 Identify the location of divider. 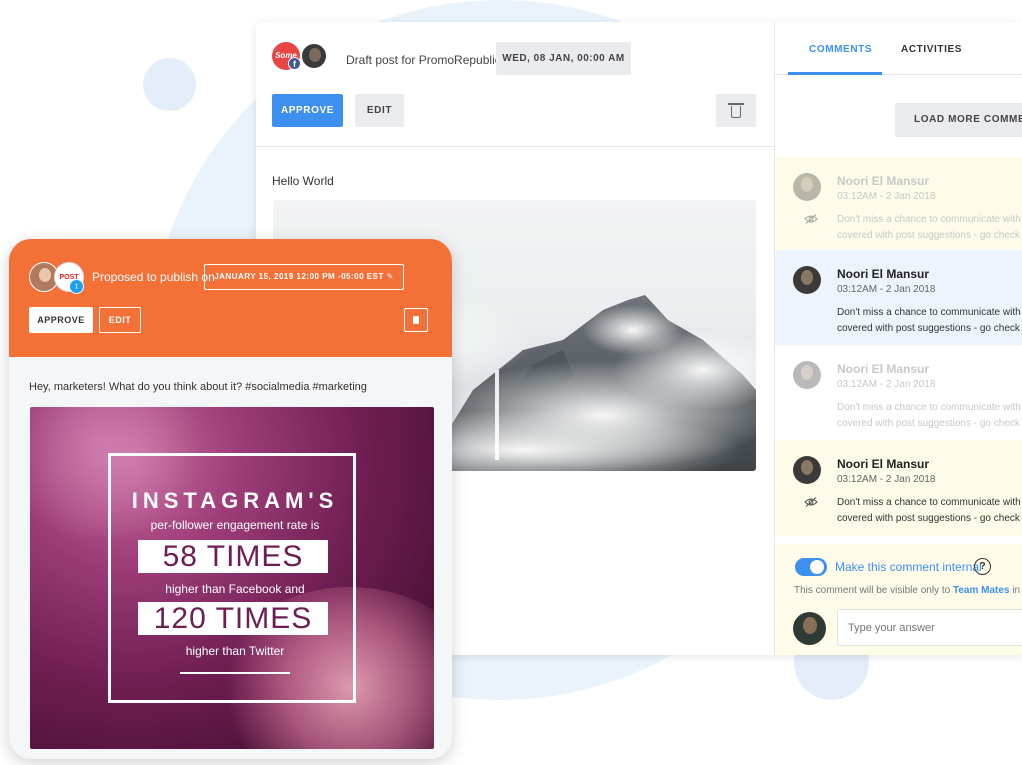
(235, 673).